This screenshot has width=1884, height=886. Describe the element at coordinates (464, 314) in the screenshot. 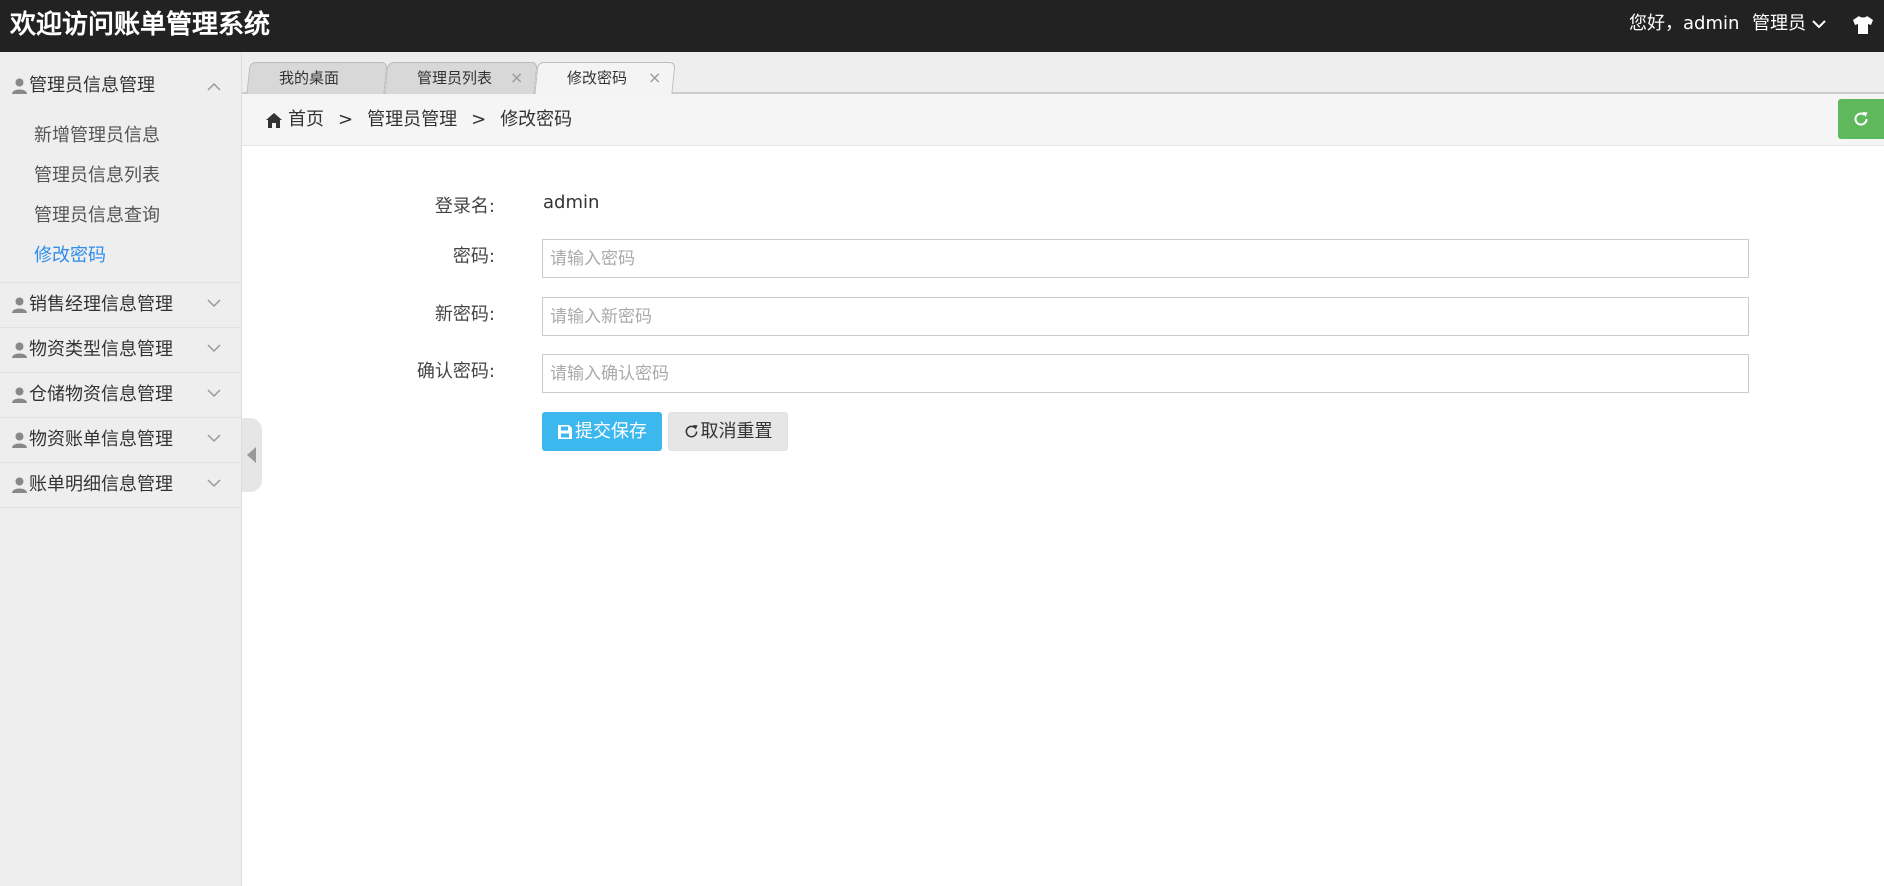

I see `new-password-label: 新密码:` at that location.